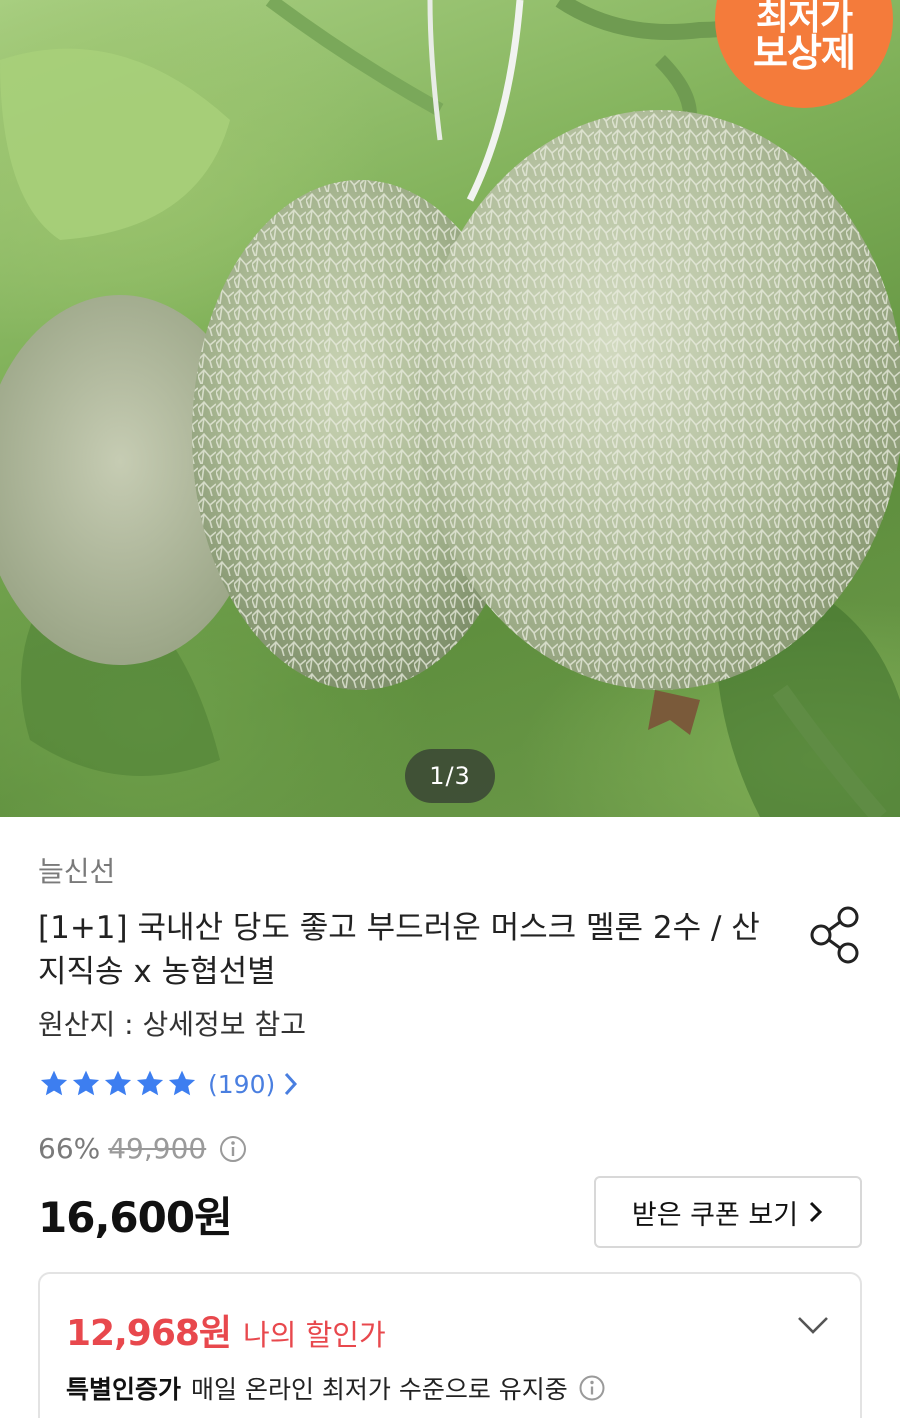  I want to click on original-price: 49,900, so click(157, 1148).